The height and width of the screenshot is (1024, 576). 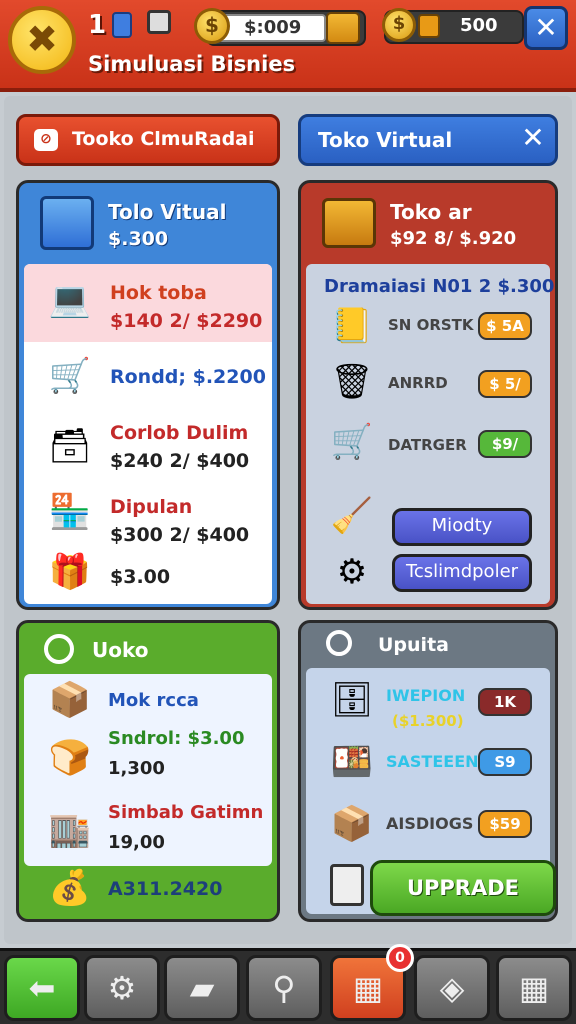 What do you see at coordinates (439, 286) in the screenshot?
I see `upgrade-subtitle: Dramaiasi N01 2 $.300` at bounding box center [439, 286].